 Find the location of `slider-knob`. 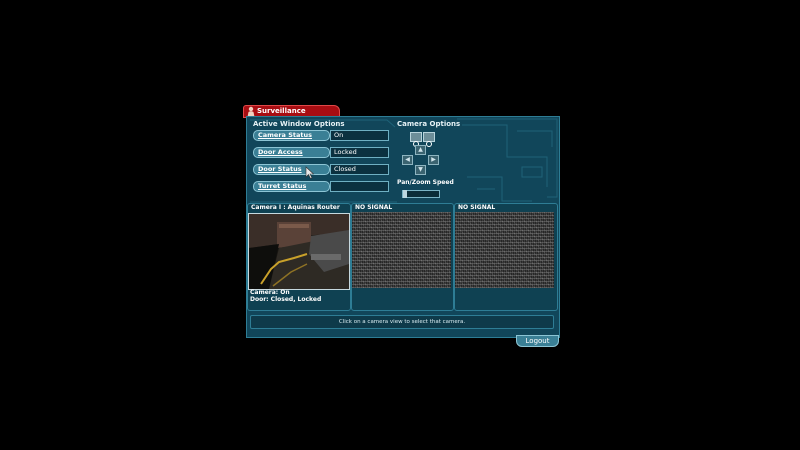

slider-knob is located at coordinates (405, 194).